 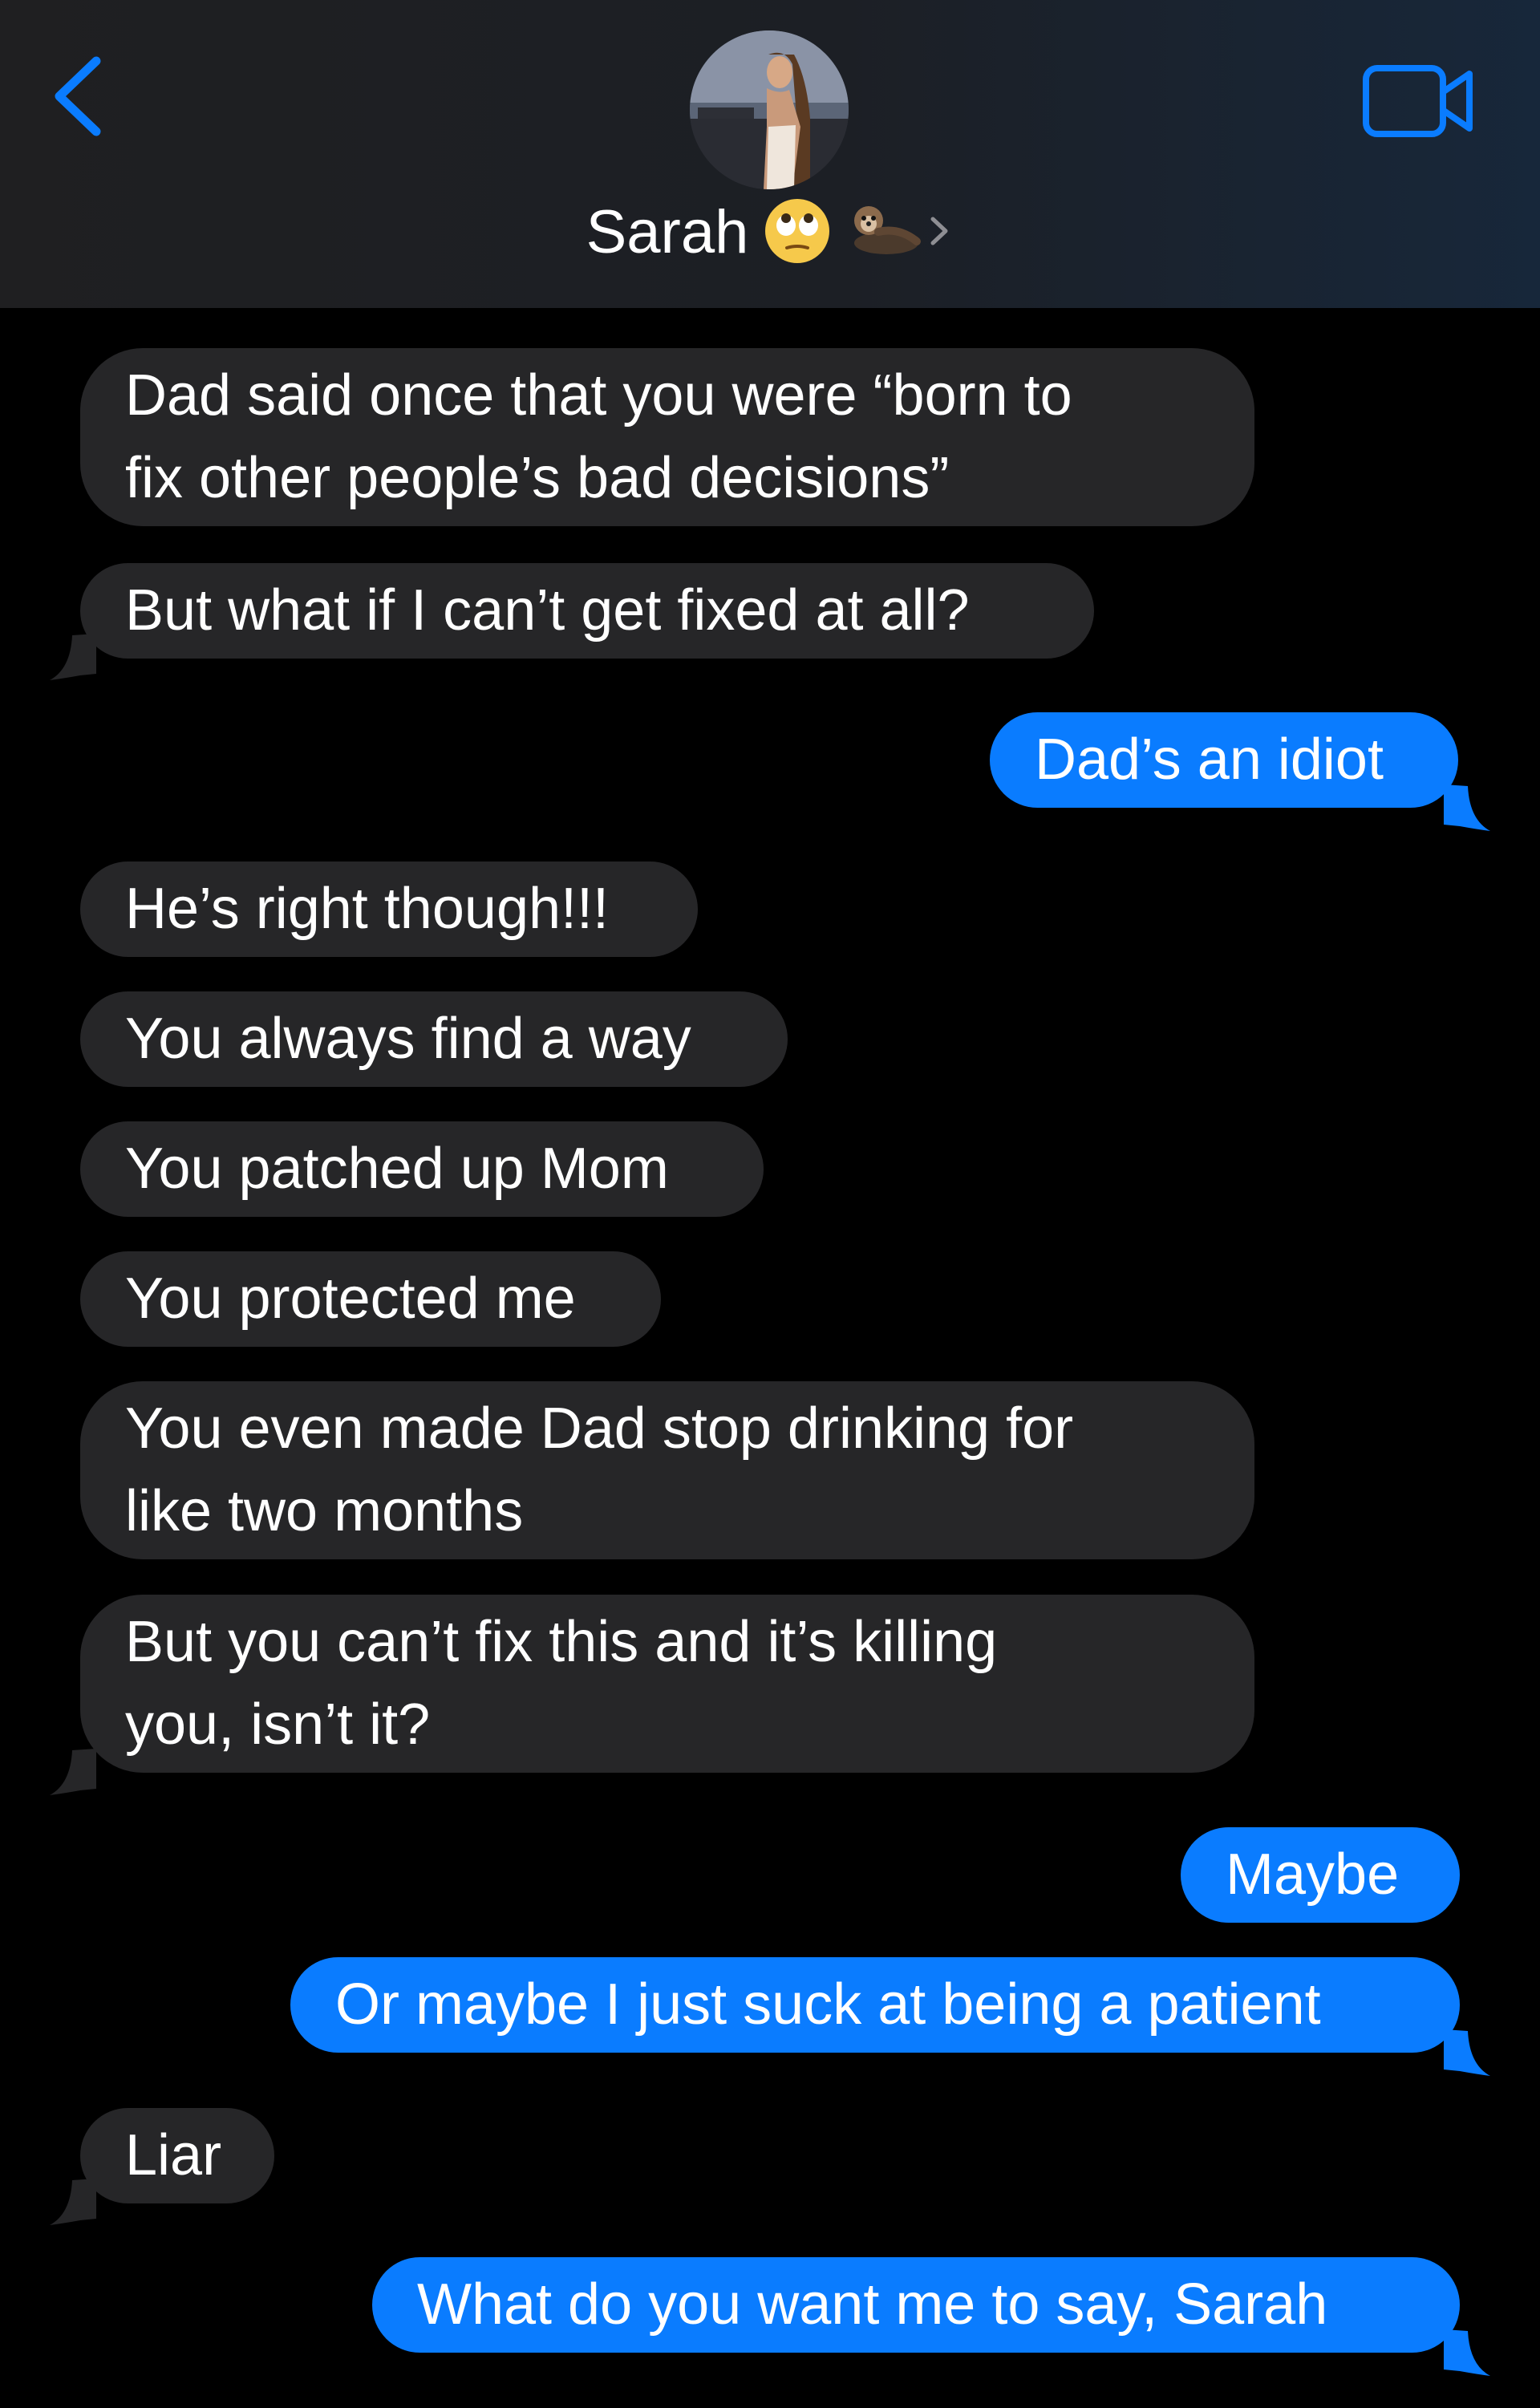 I want to click on face-with-rolling-eyes-icon, so click(x=797, y=233).